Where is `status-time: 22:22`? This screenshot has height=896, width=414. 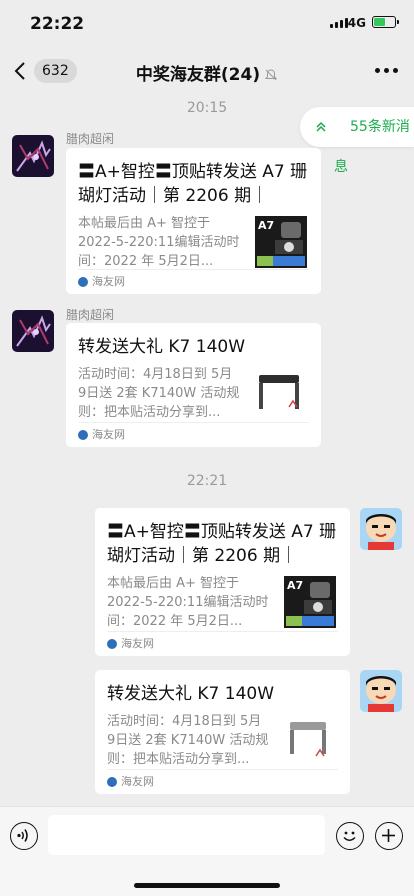 status-time: 22:22 is located at coordinates (57, 24).